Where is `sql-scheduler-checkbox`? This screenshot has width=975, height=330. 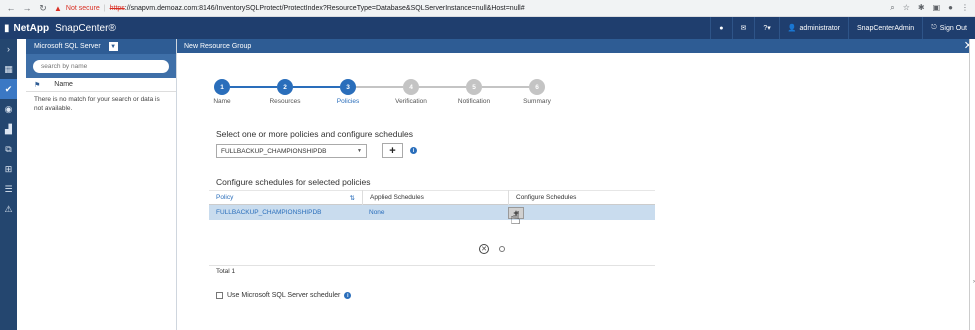 sql-scheduler-checkbox is located at coordinates (219, 295).